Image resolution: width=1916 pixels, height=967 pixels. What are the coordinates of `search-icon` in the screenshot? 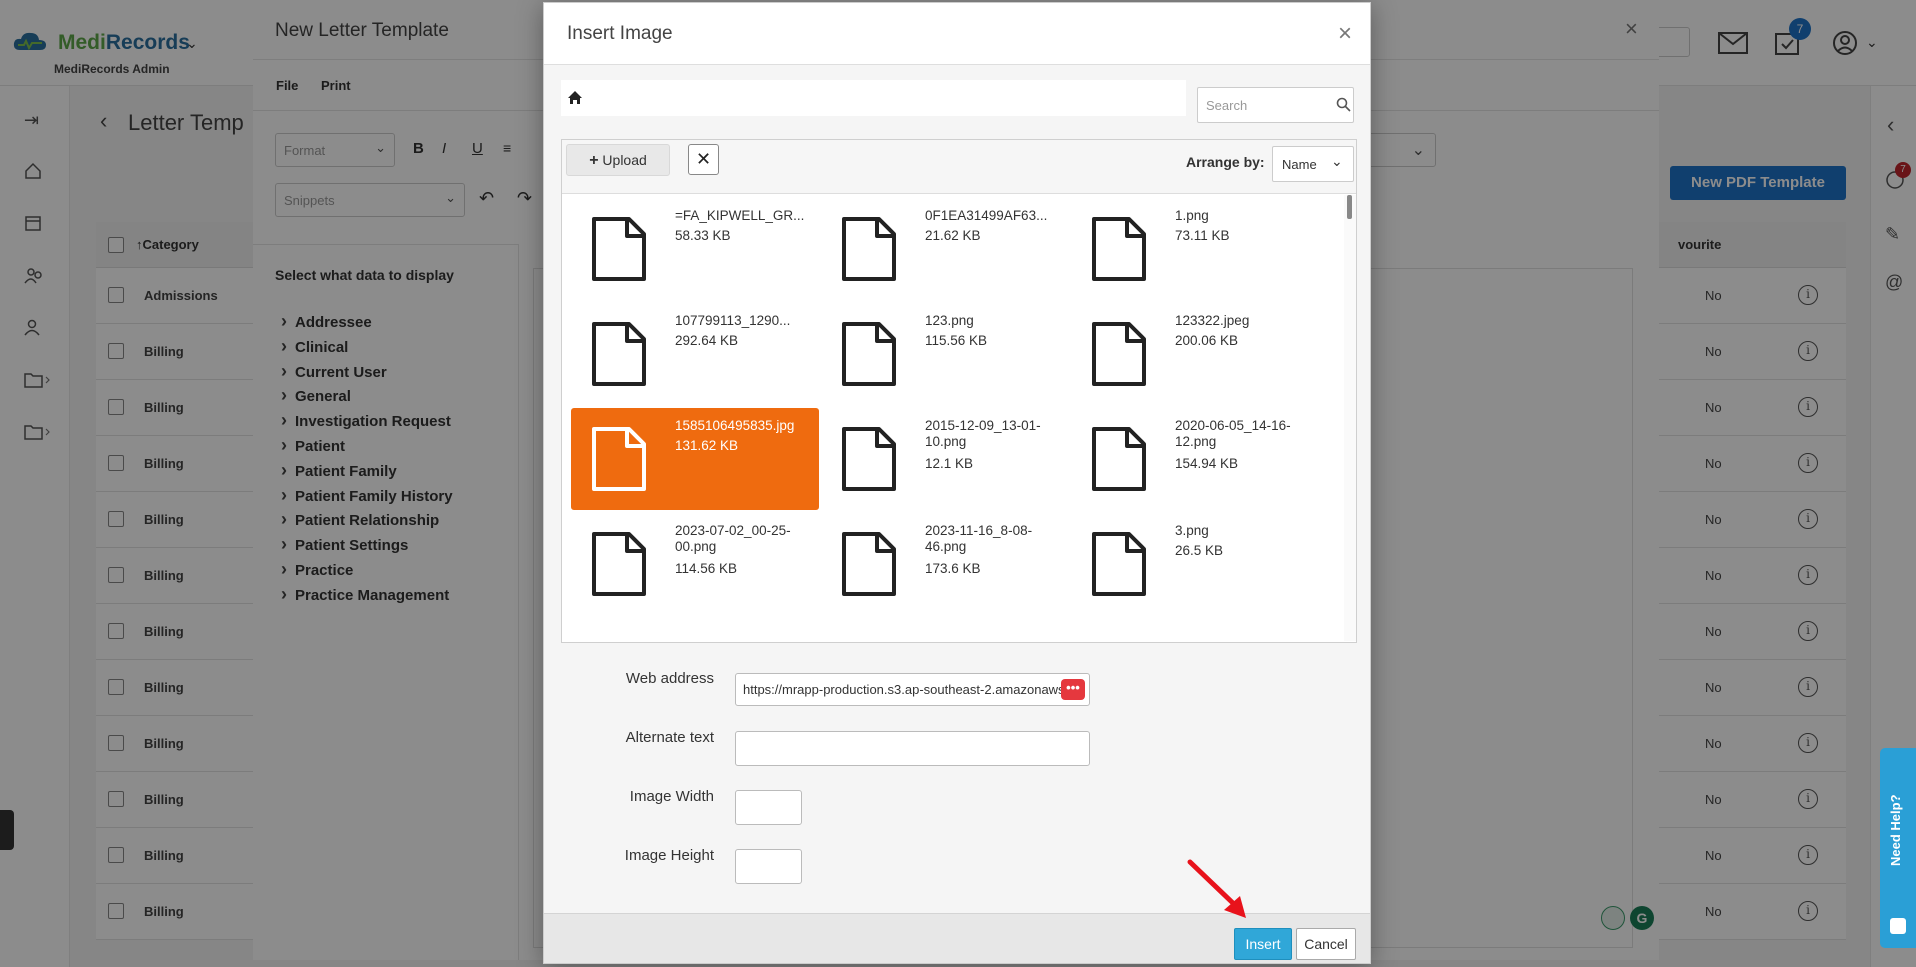 It's located at (1343, 104).